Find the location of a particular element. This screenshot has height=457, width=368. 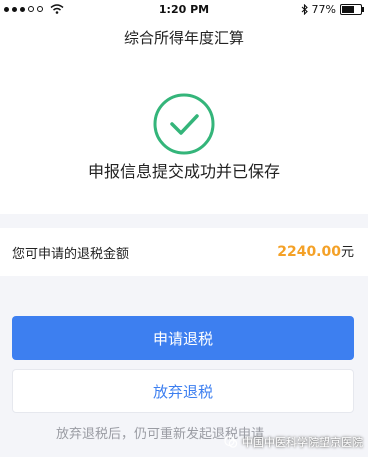

refund-amount: 2240.00元 is located at coordinates (315, 250).